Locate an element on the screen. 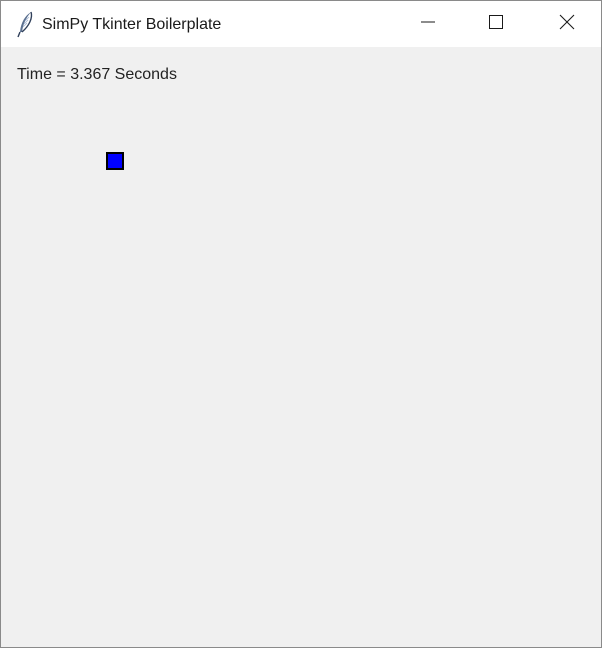  feather-icon is located at coordinates (26, 24).